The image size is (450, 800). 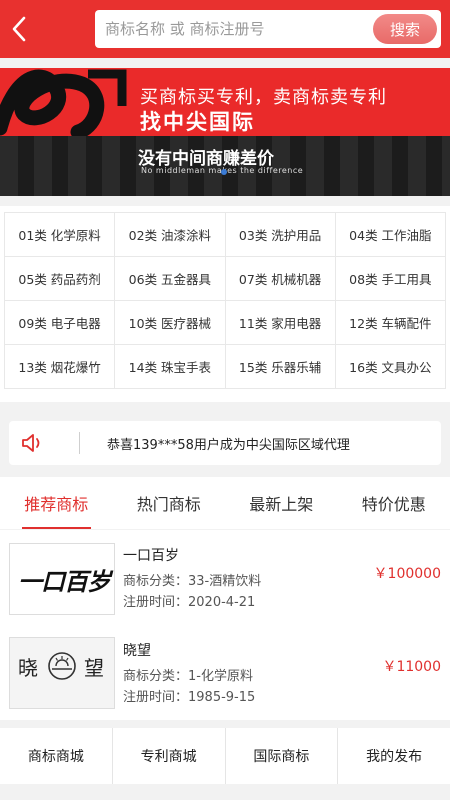 I want to click on product-date: 注册时间：1985-9-15, so click(x=189, y=695).